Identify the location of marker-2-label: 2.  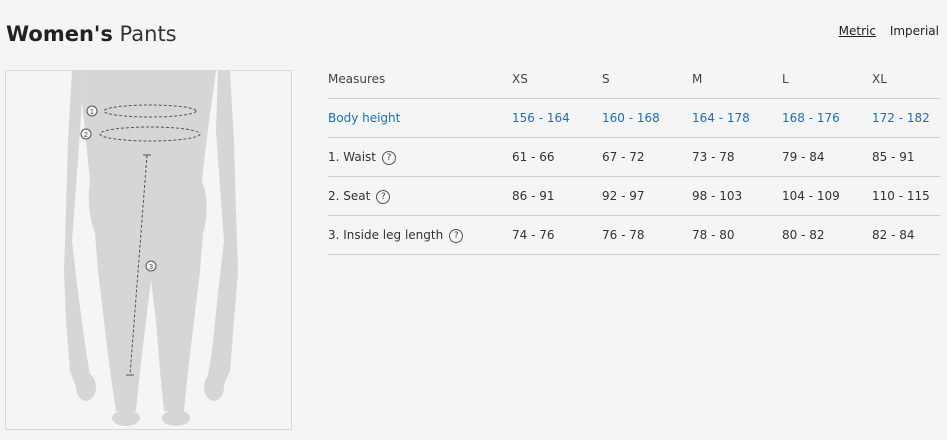
(86, 135).